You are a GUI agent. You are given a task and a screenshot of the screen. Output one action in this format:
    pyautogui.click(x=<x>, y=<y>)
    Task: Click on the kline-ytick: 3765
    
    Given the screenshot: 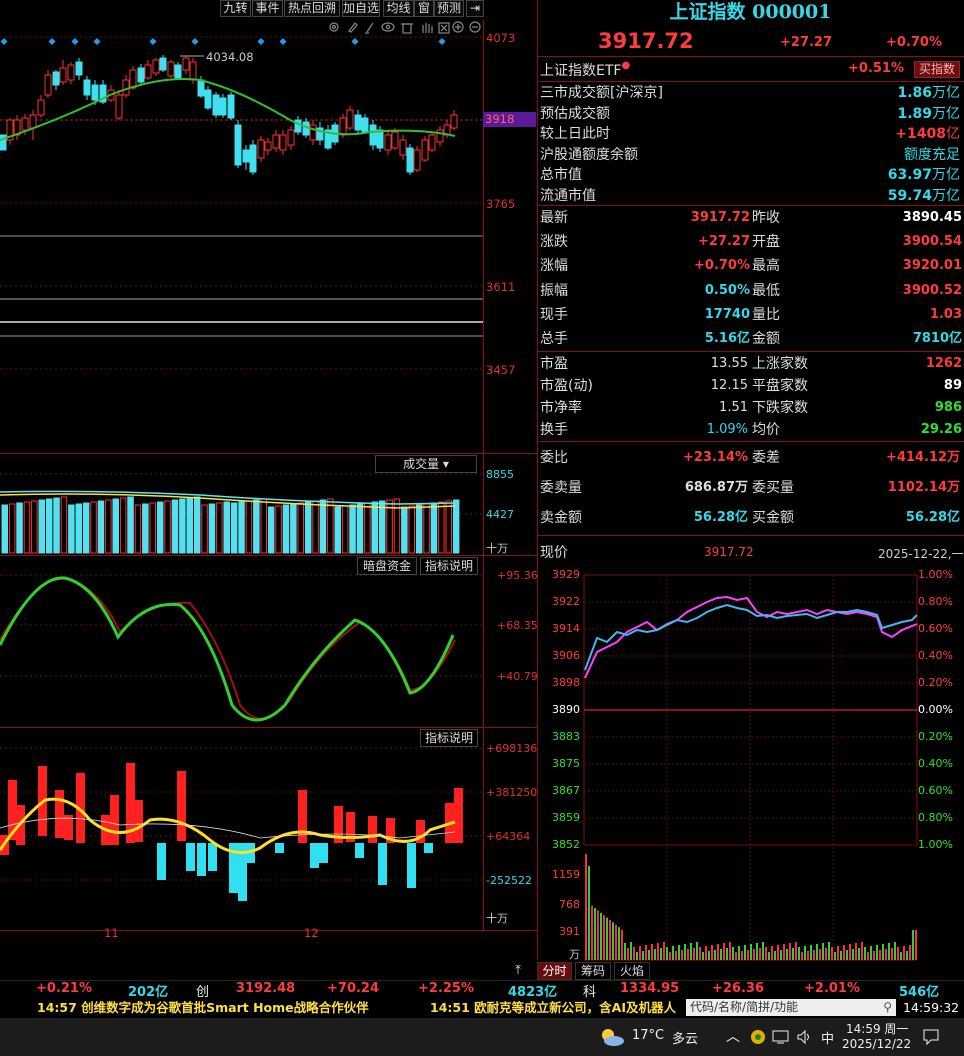 What is the action you would take?
    pyautogui.click(x=501, y=204)
    